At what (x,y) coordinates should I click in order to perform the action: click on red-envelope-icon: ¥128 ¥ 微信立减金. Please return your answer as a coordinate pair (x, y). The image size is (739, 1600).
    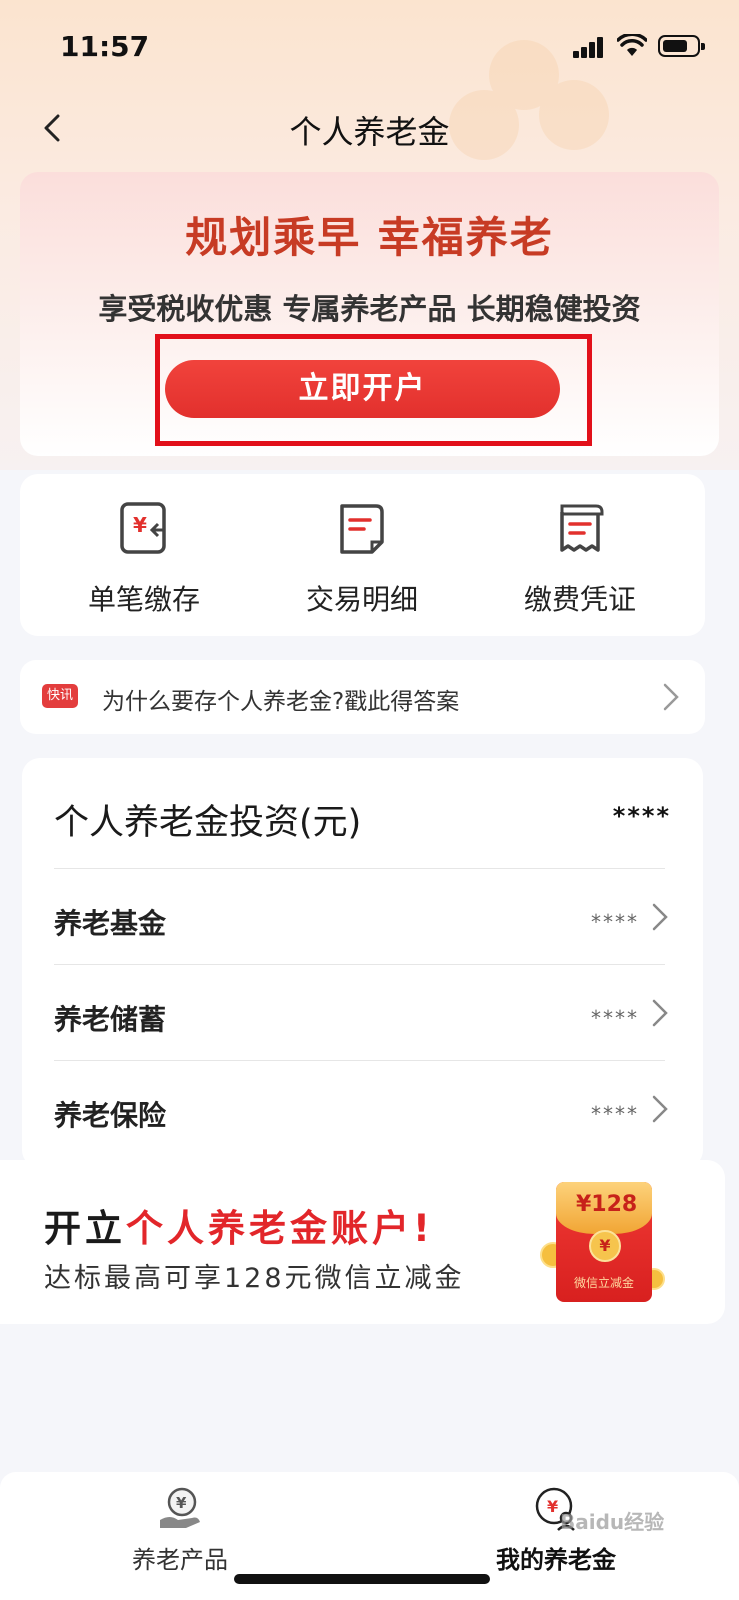
    Looking at the image, I should click on (604, 1242).